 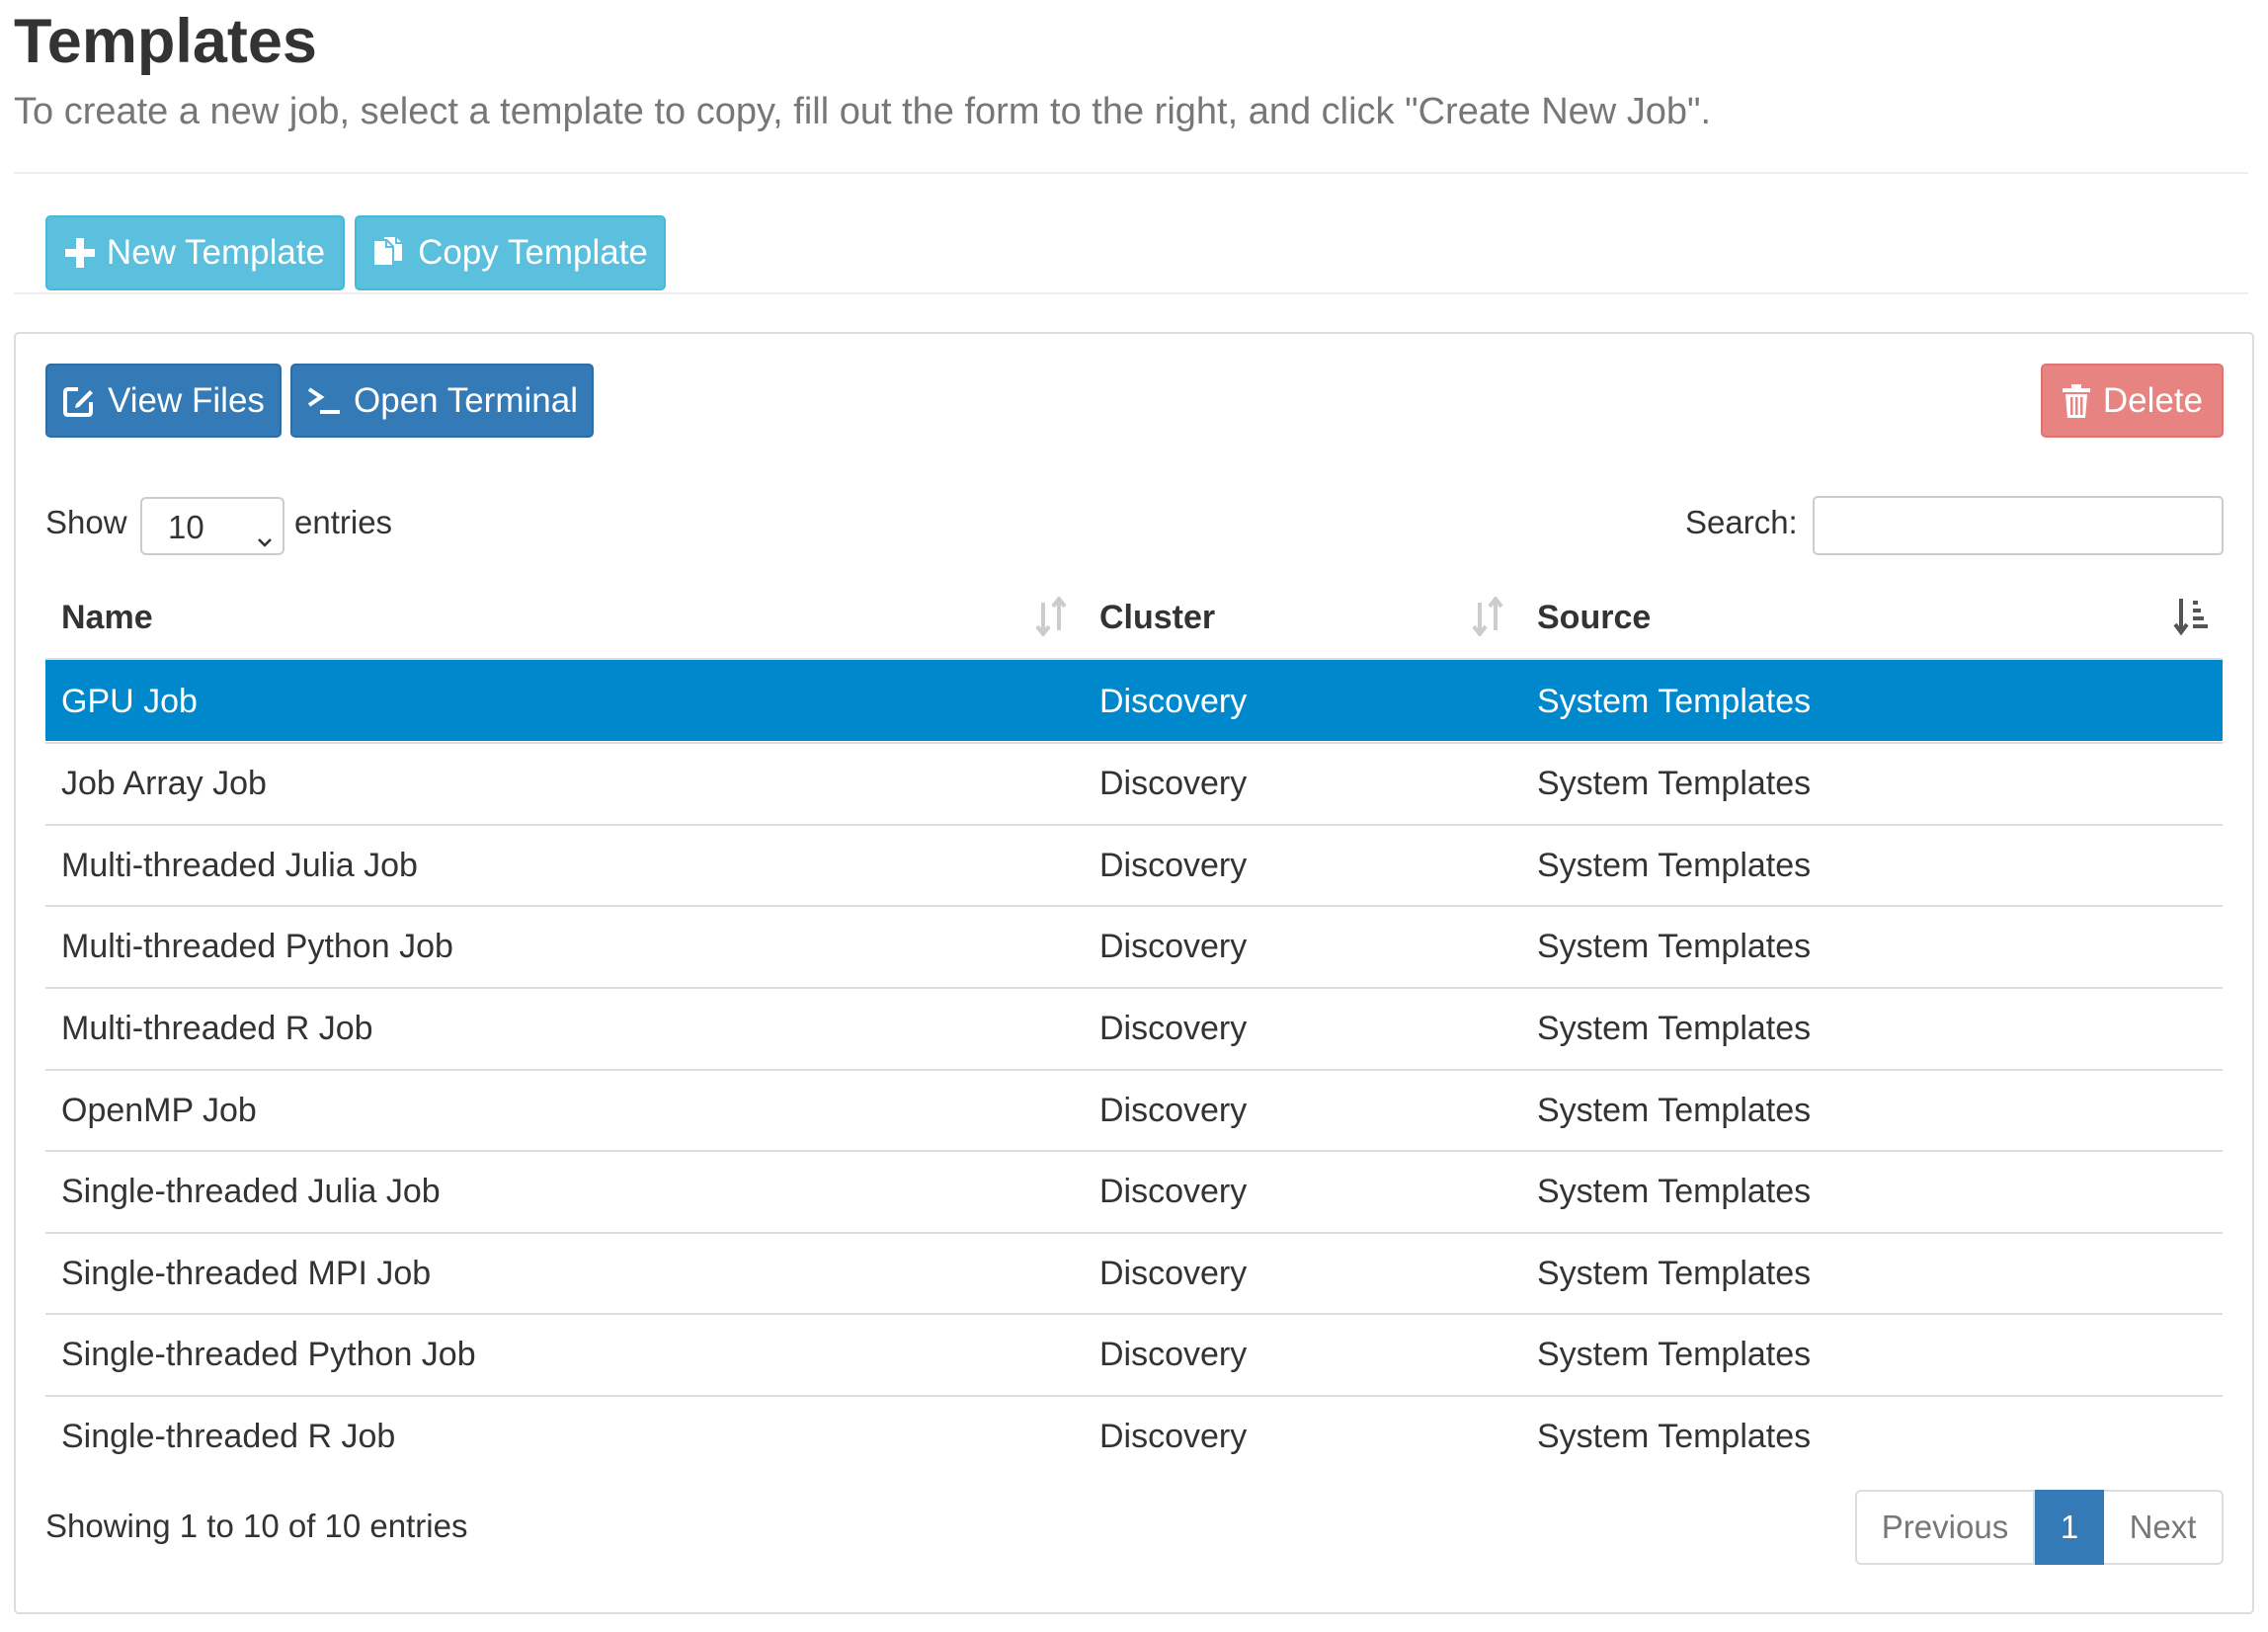 I want to click on view-files-button: View Files, so click(x=163, y=401).